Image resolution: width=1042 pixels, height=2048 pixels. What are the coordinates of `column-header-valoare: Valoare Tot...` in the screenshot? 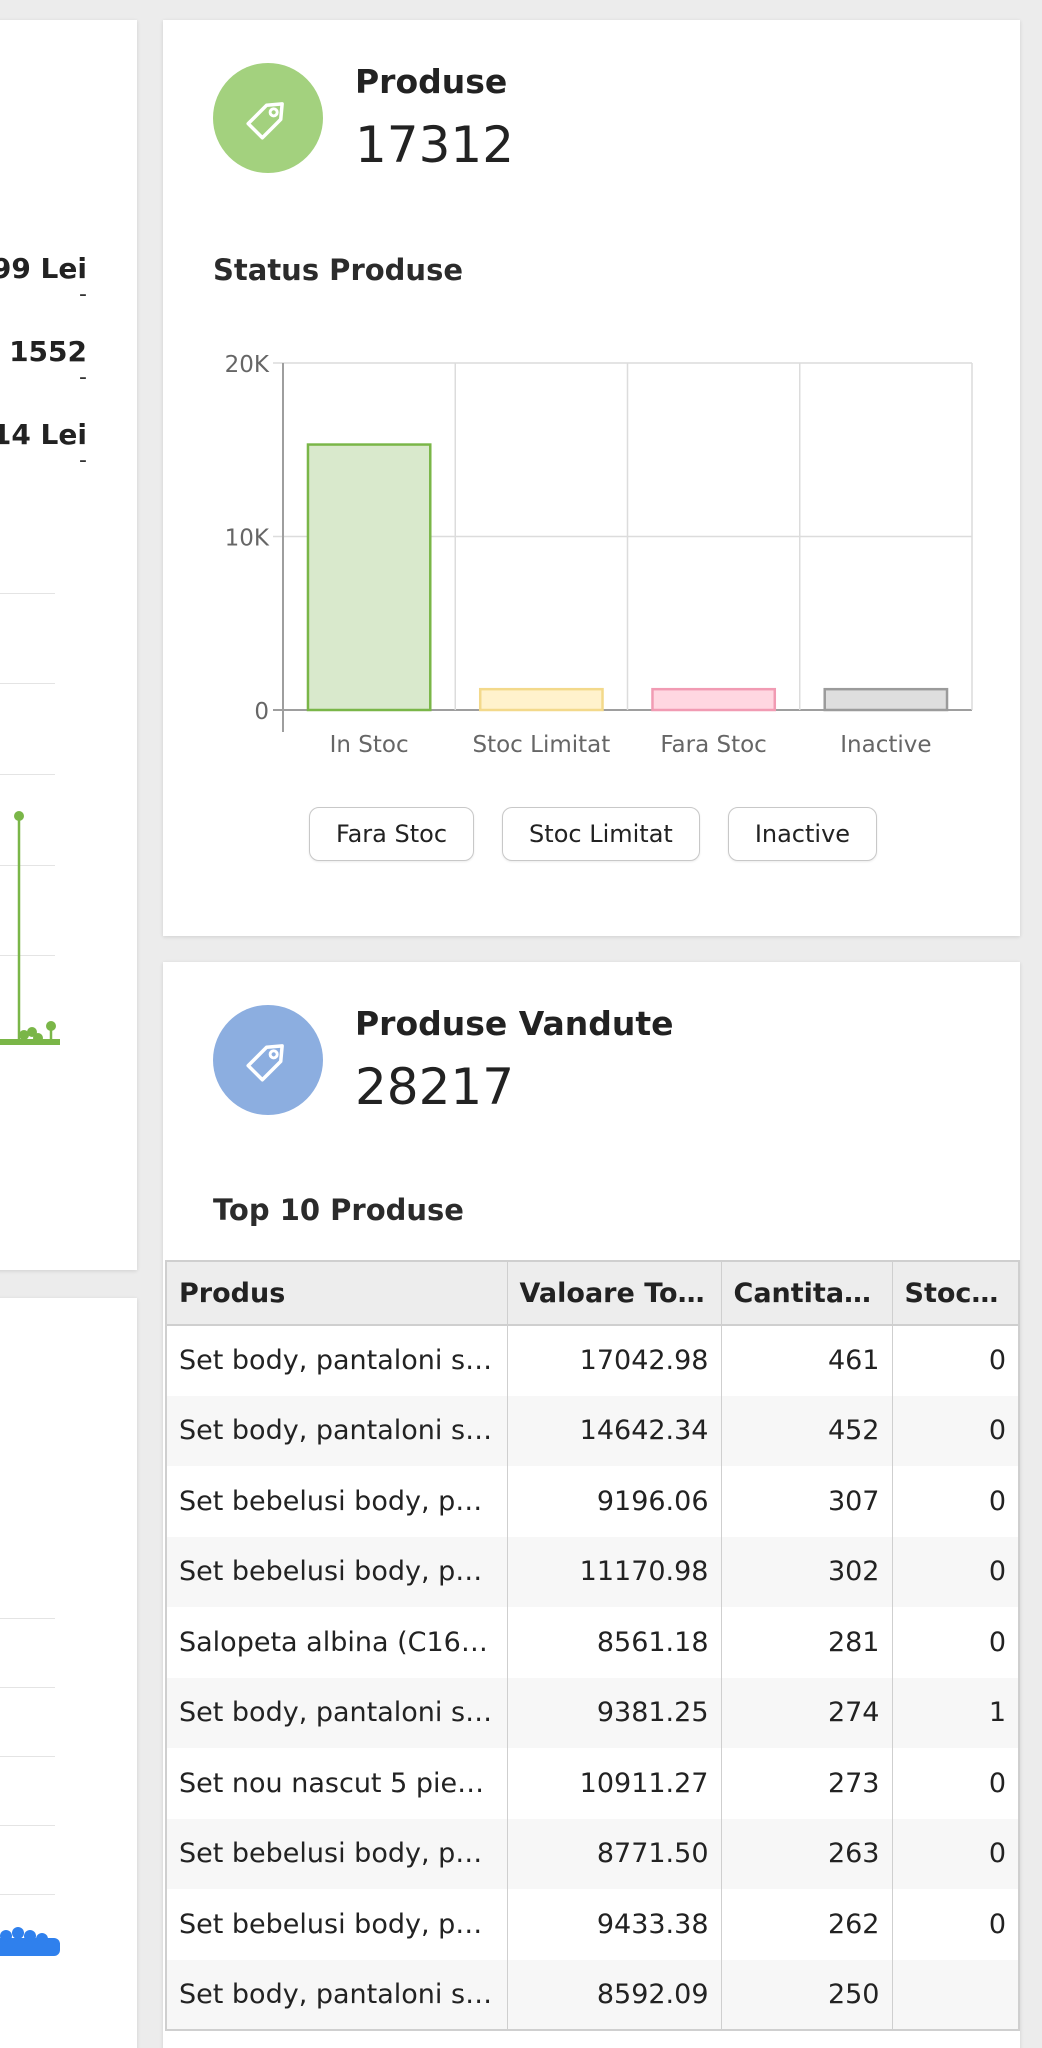 It's located at (614, 1293).